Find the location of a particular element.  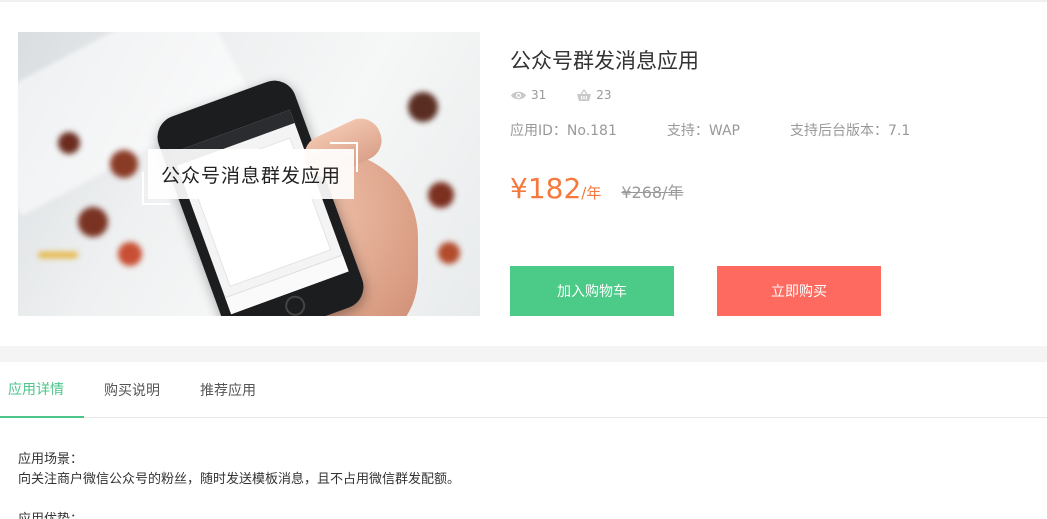

detail-tabs: 应用详情 购买说明 推荐应用 is located at coordinates (523, 390).